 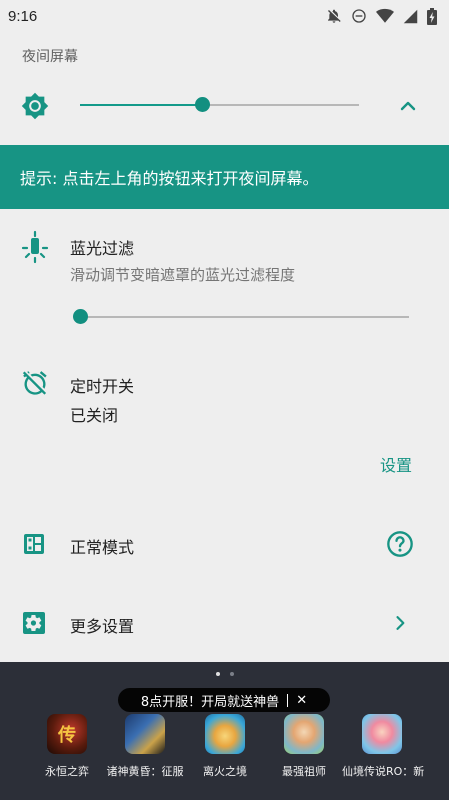 I want to click on mode-icon, so click(x=34, y=544).